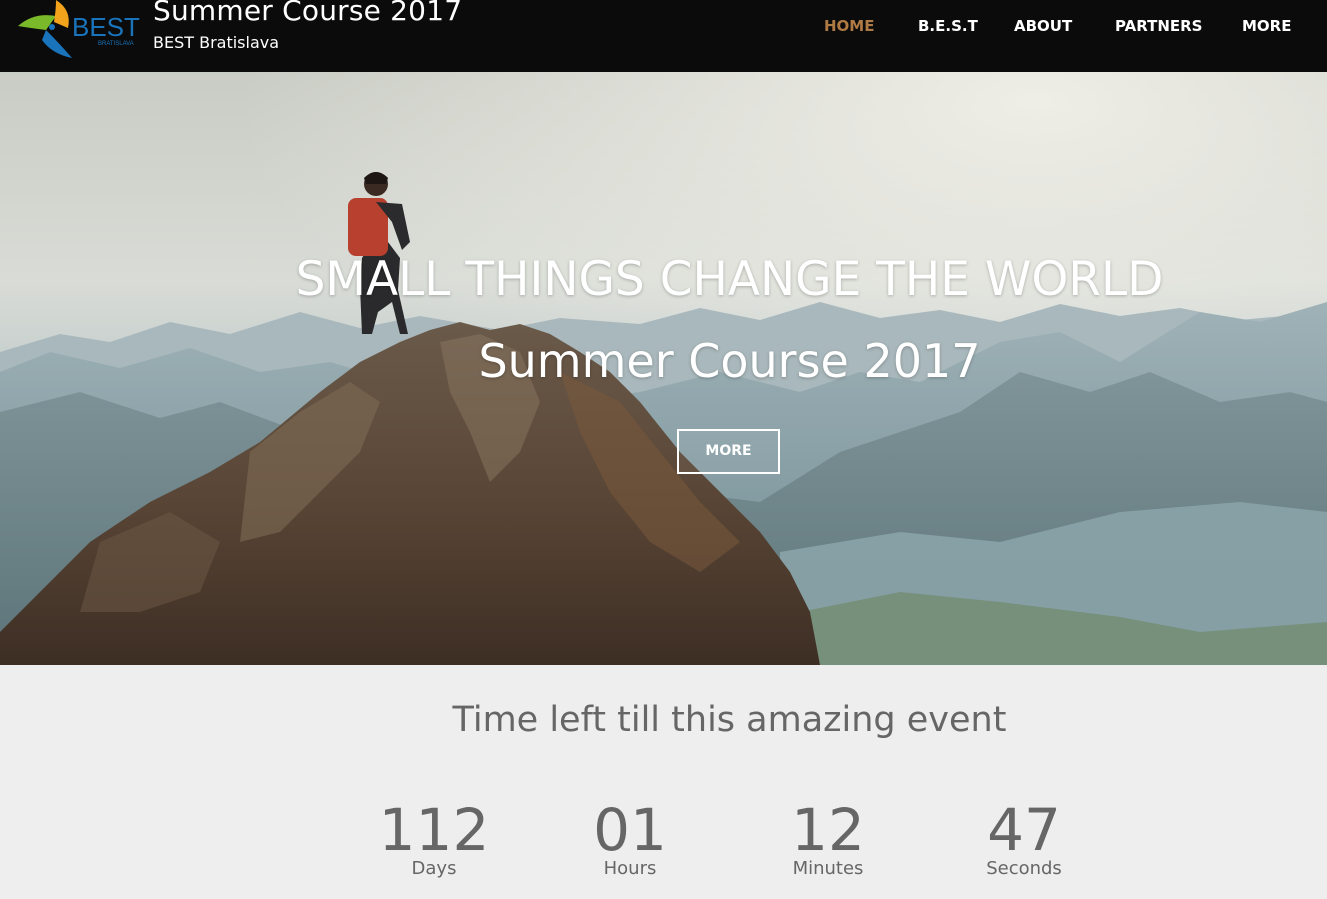 Image resolution: width=1327 pixels, height=899 pixels. Describe the element at coordinates (1159, 26) in the screenshot. I see `nav-partners: PARTNERS` at that location.